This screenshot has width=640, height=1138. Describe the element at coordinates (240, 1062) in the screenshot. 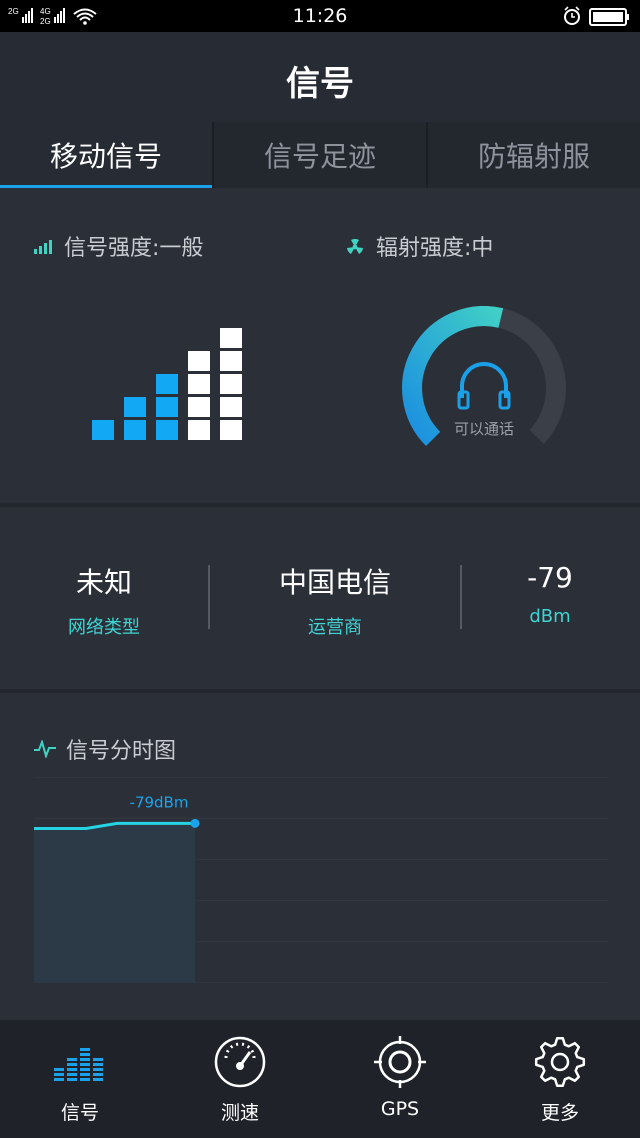

I see `speedometer-icon` at that location.